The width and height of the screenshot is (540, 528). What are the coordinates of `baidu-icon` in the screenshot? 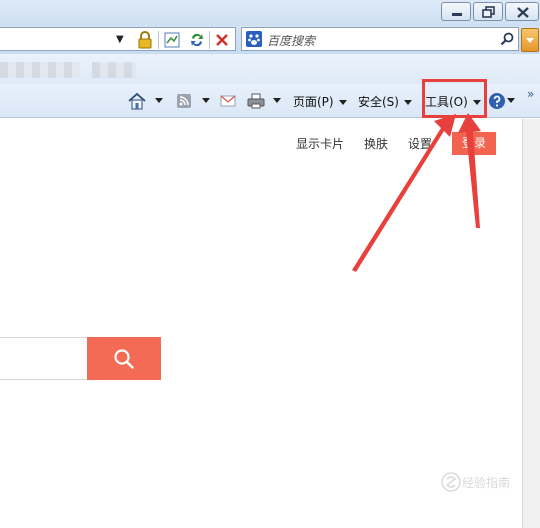 It's located at (254, 39).